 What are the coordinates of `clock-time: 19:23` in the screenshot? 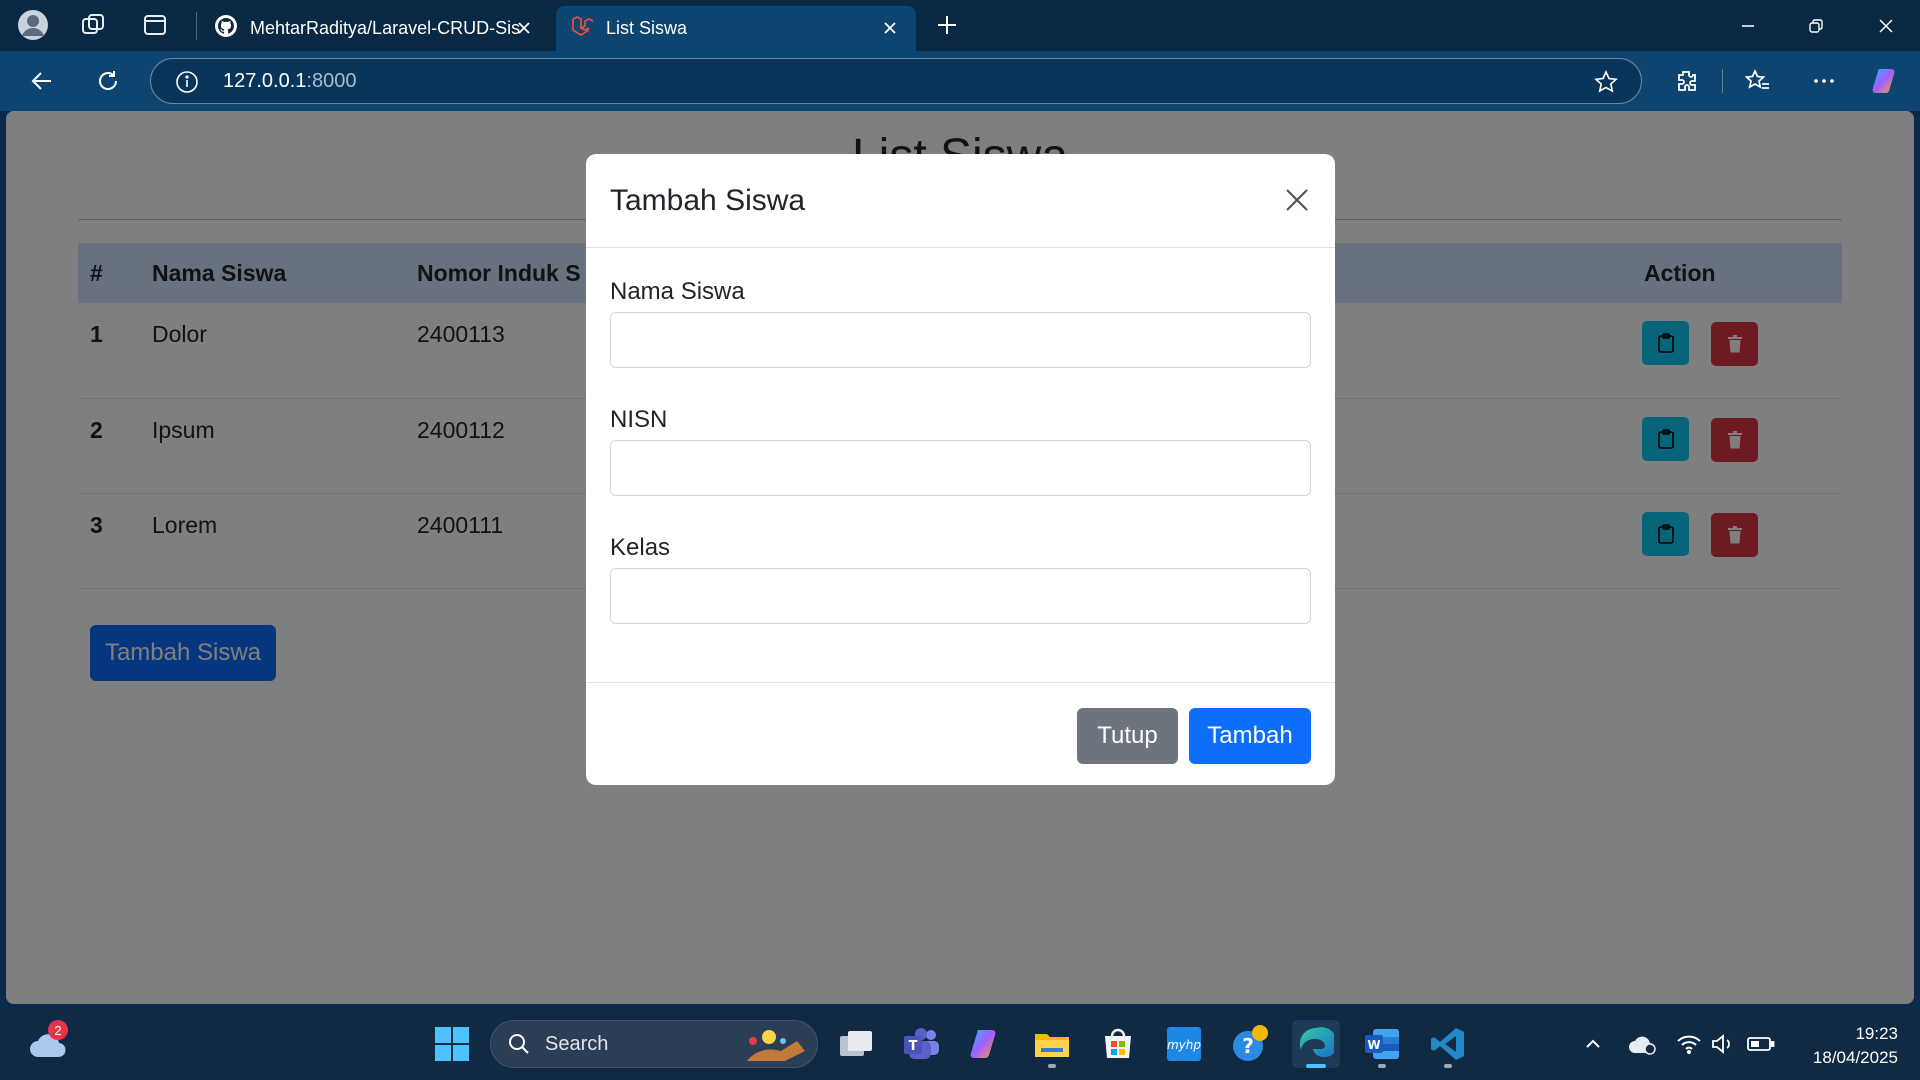 It's located at (1876, 1033).